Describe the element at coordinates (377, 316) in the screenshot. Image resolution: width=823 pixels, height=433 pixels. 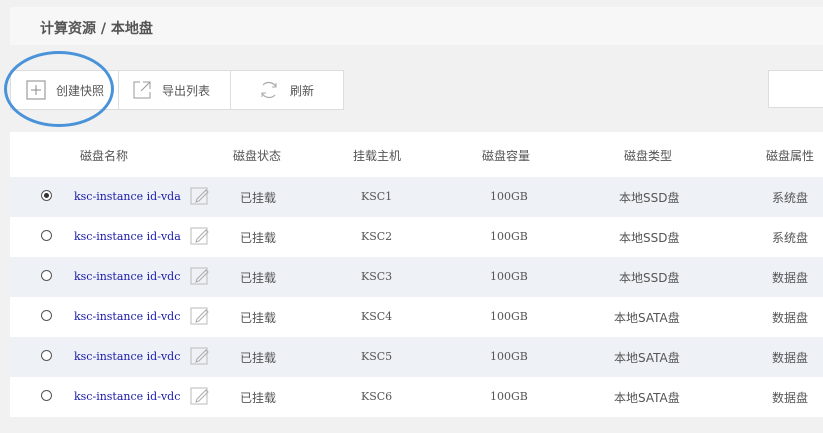
I see `mount-host: KSC4` at that location.